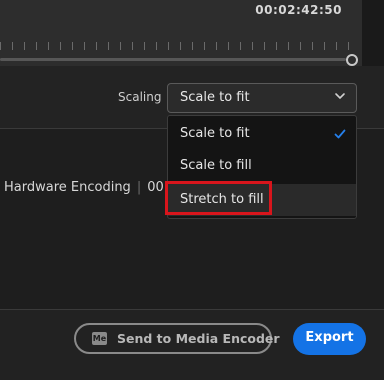 This screenshot has width=384, height=380. What do you see at coordinates (173, 59) in the screenshot?
I see `timeline-track` at bounding box center [173, 59].